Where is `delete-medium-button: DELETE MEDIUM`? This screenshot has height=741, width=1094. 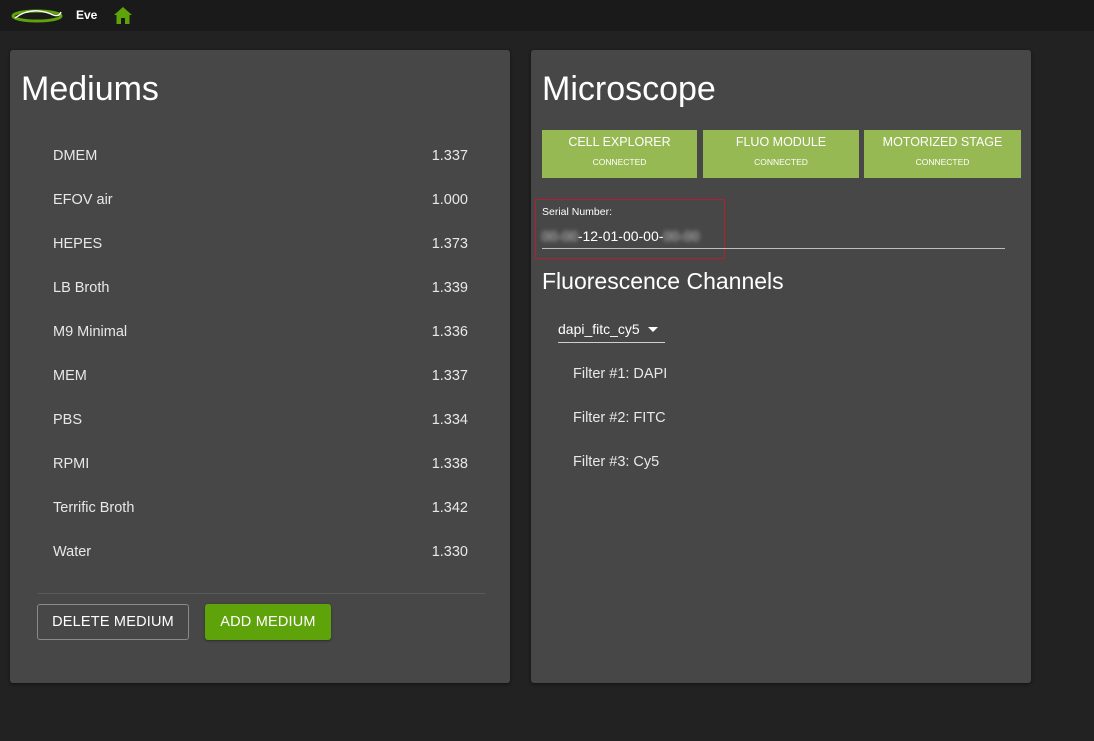 delete-medium-button: DELETE MEDIUM is located at coordinates (113, 622).